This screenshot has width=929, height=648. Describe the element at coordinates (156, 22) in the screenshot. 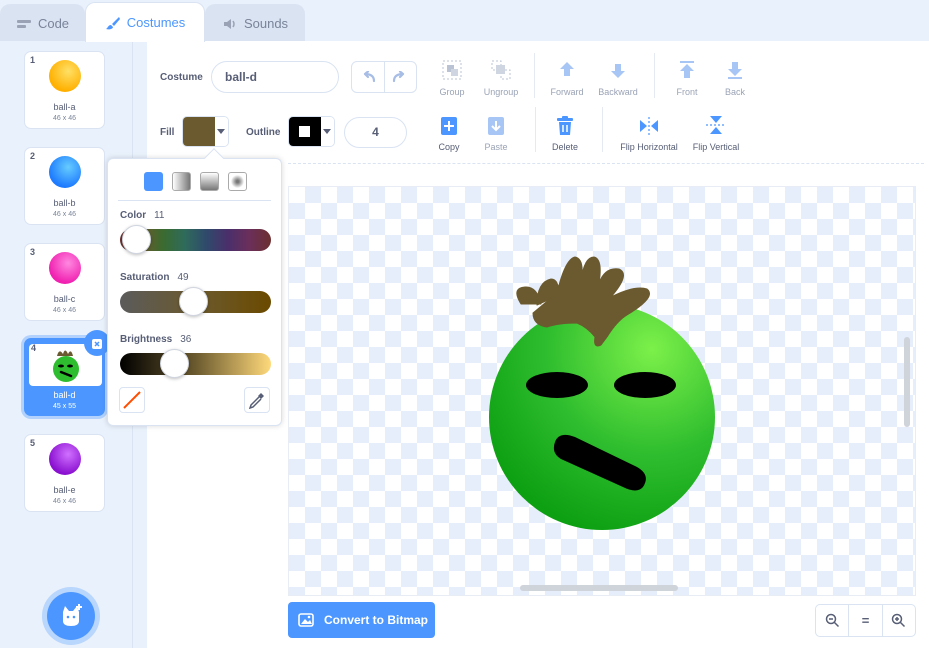

I see `tab-costumes-label: Costumes` at that location.